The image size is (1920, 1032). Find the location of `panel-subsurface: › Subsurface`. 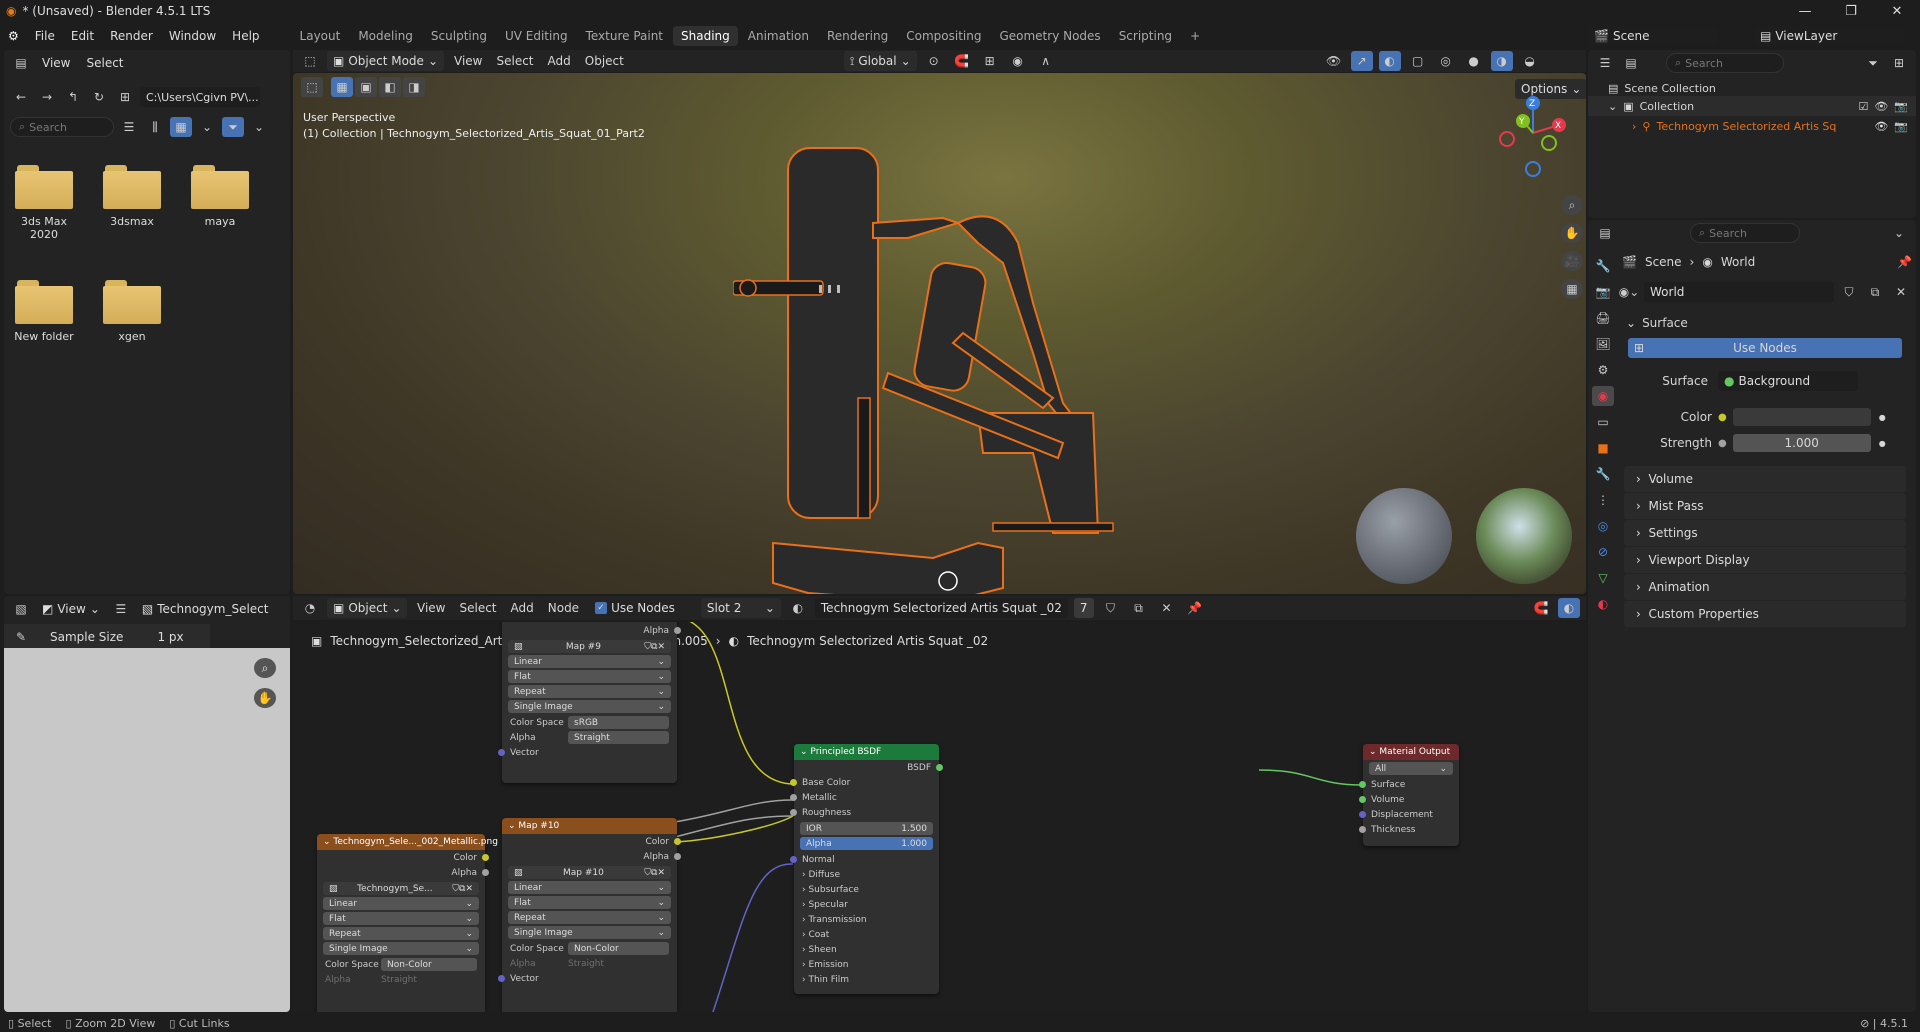

panel-subsurface: › Subsurface is located at coordinates (866, 889).